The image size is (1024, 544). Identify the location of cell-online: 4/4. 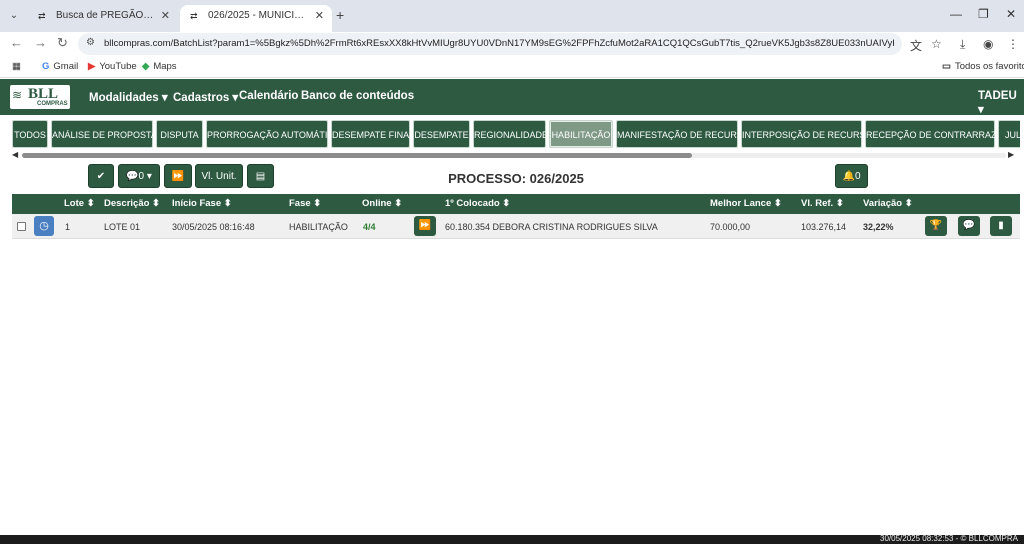
(369, 227).